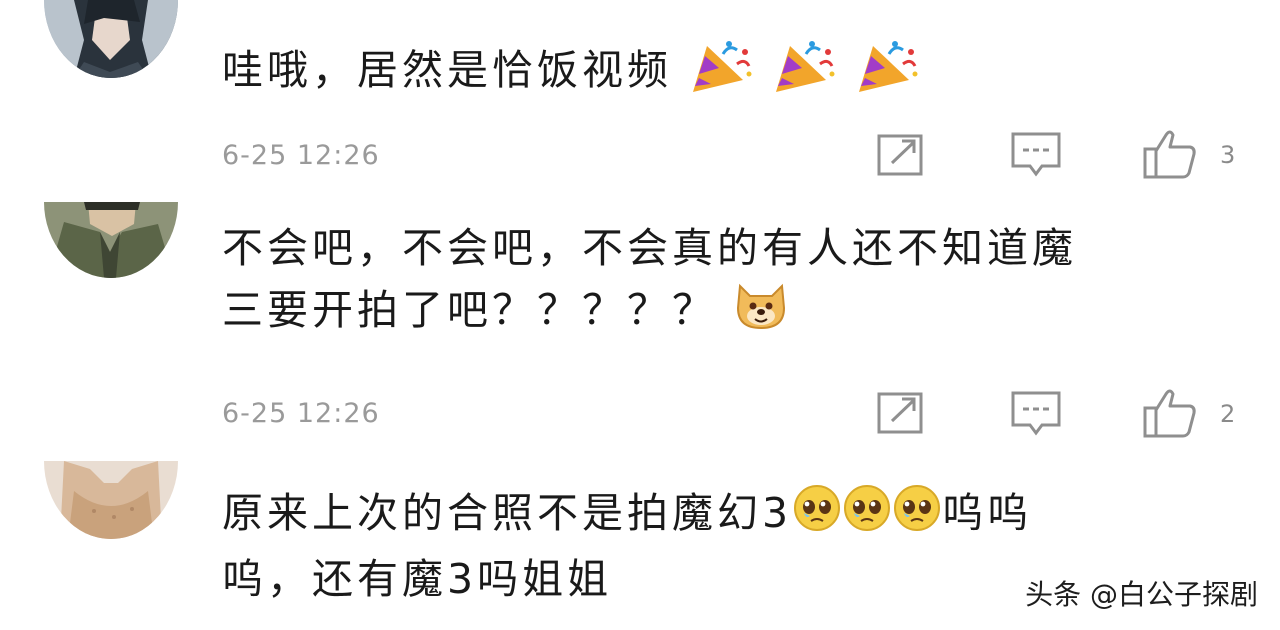 Image resolution: width=1280 pixels, height=630 pixels. I want to click on comment-text-line-2-content: 三要开拍了吧？？？？？, so click(469, 310).